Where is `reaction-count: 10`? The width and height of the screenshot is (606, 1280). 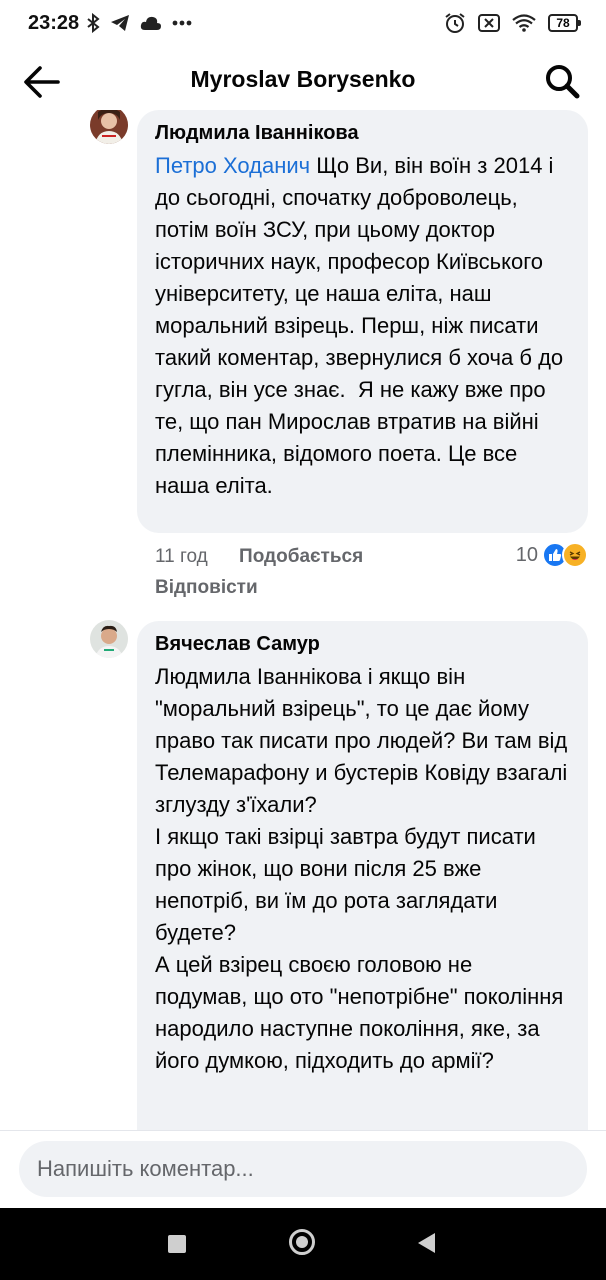
reaction-count: 10 is located at coordinates (526, 554).